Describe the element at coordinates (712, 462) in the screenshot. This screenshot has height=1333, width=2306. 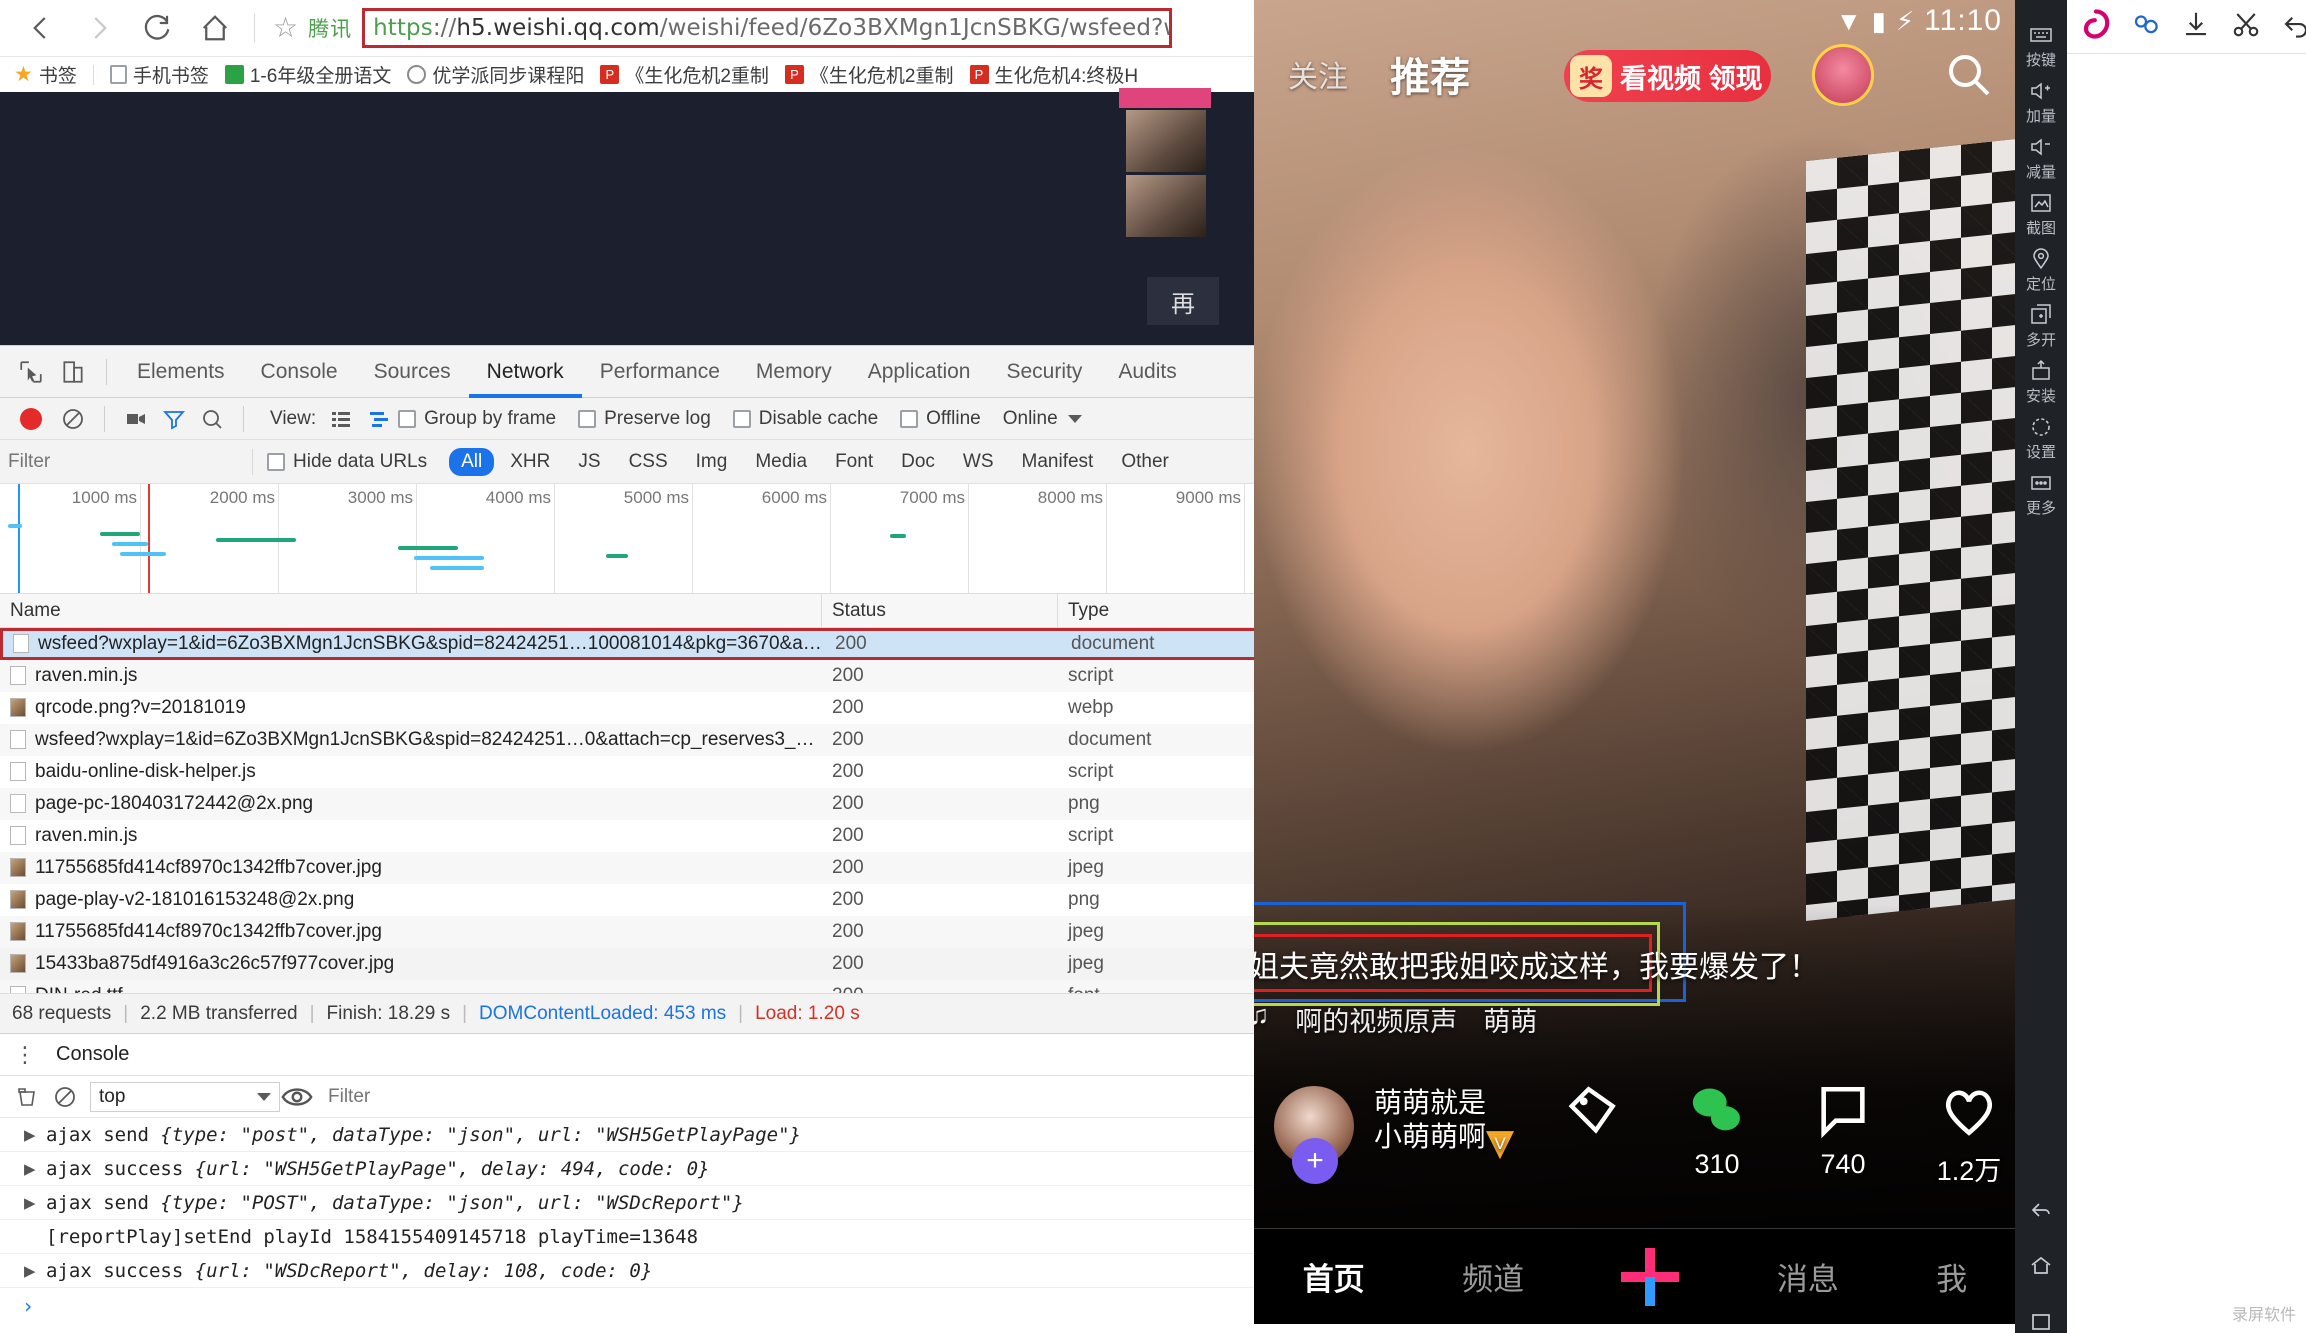
I see `filter-type-img: Img` at that location.